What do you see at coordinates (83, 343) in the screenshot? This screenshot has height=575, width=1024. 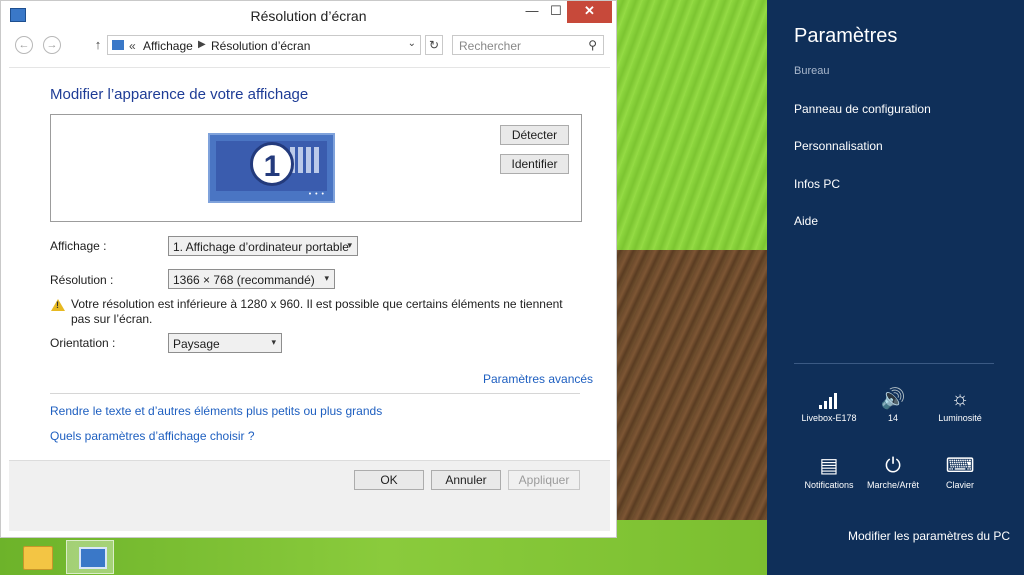 I see `orientation-label: Orientation :` at bounding box center [83, 343].